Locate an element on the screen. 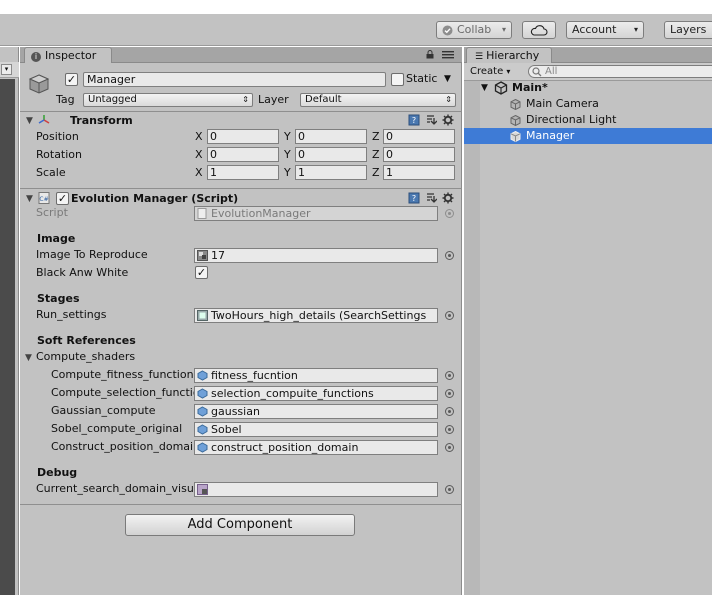  shader-4-field: construct_position_domain is located at coordinates (316, 447).